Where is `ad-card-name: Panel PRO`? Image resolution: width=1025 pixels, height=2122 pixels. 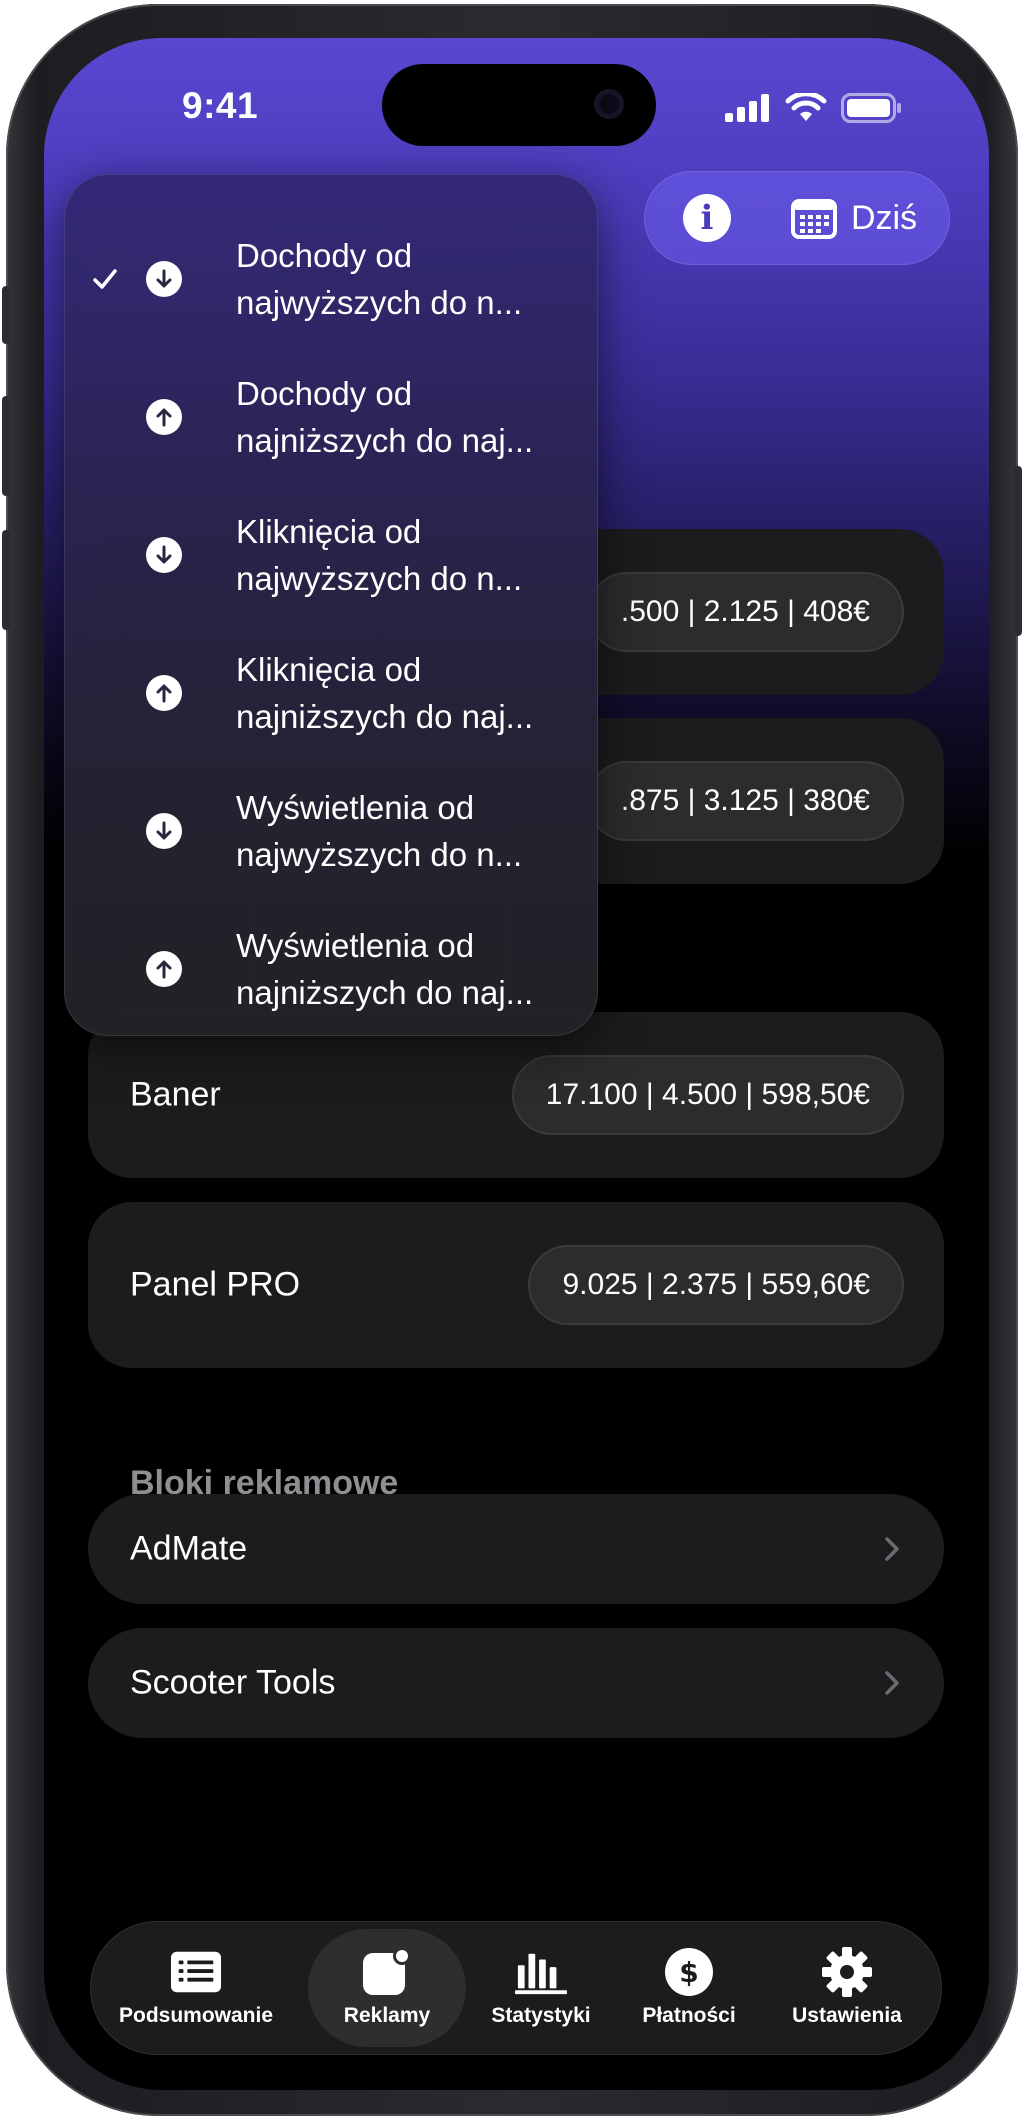 ad-card-name: Panel PRO is located at coordinates (215, 1284).